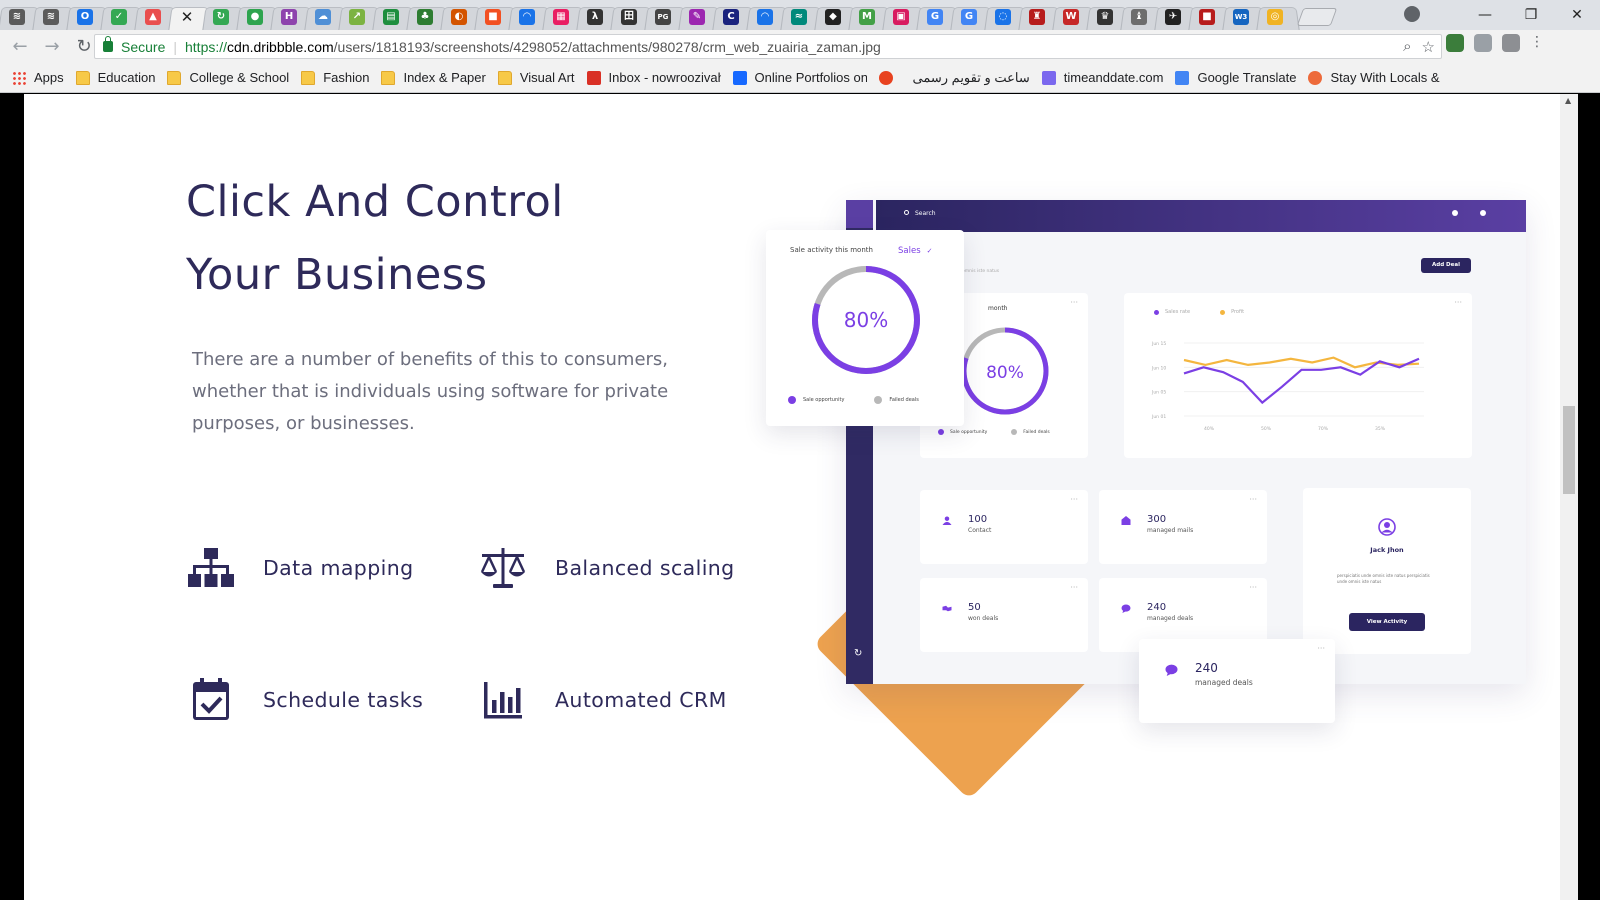  I want to click on profile-icon, so click(1412, 14).